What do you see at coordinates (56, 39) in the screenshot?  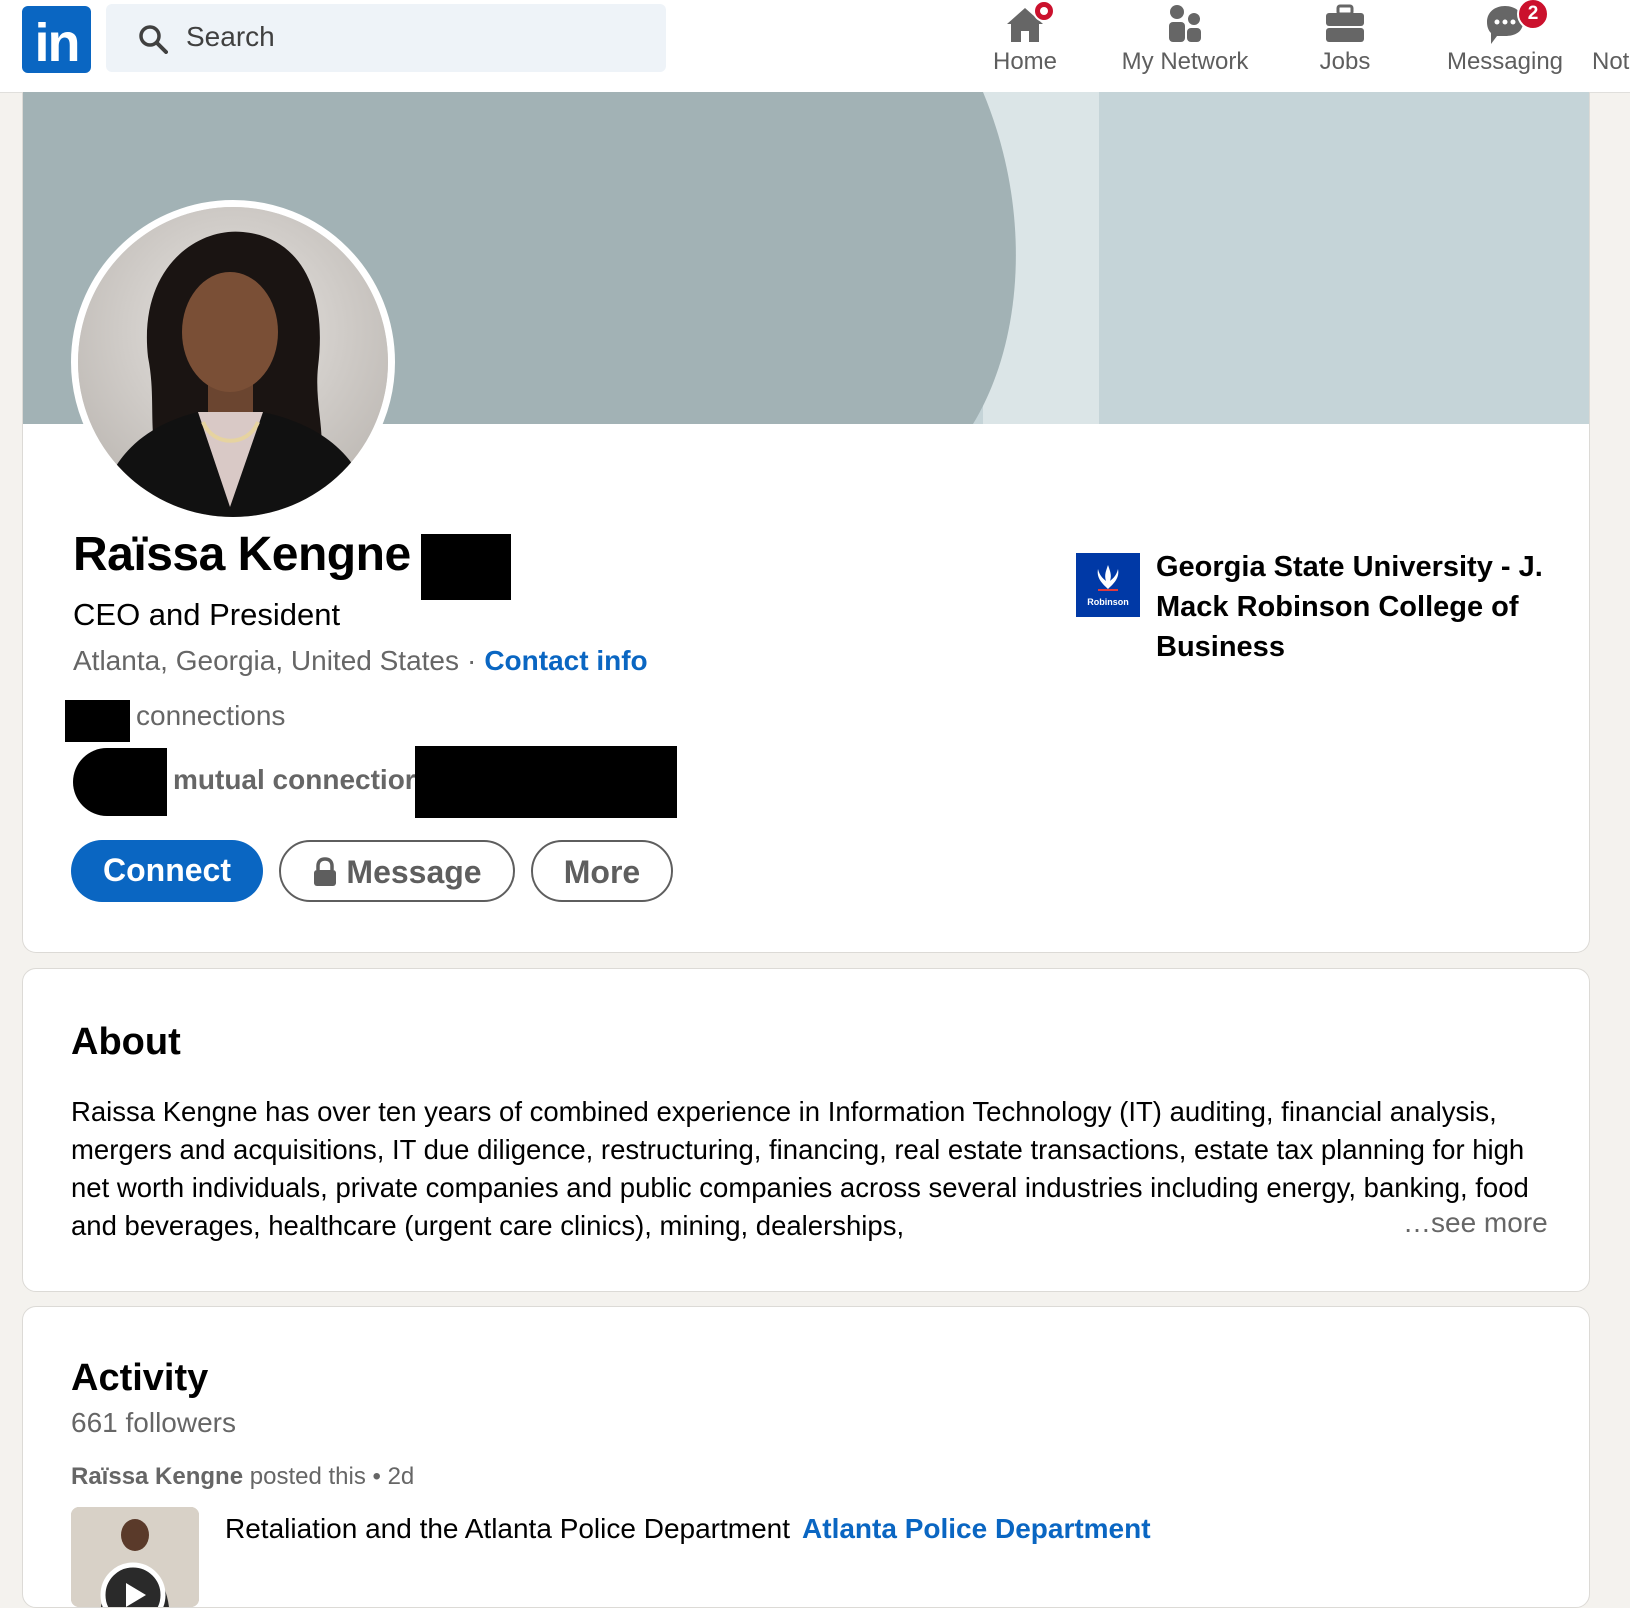 I see `linkedin-logo: in` at bounding box center [56, 39].